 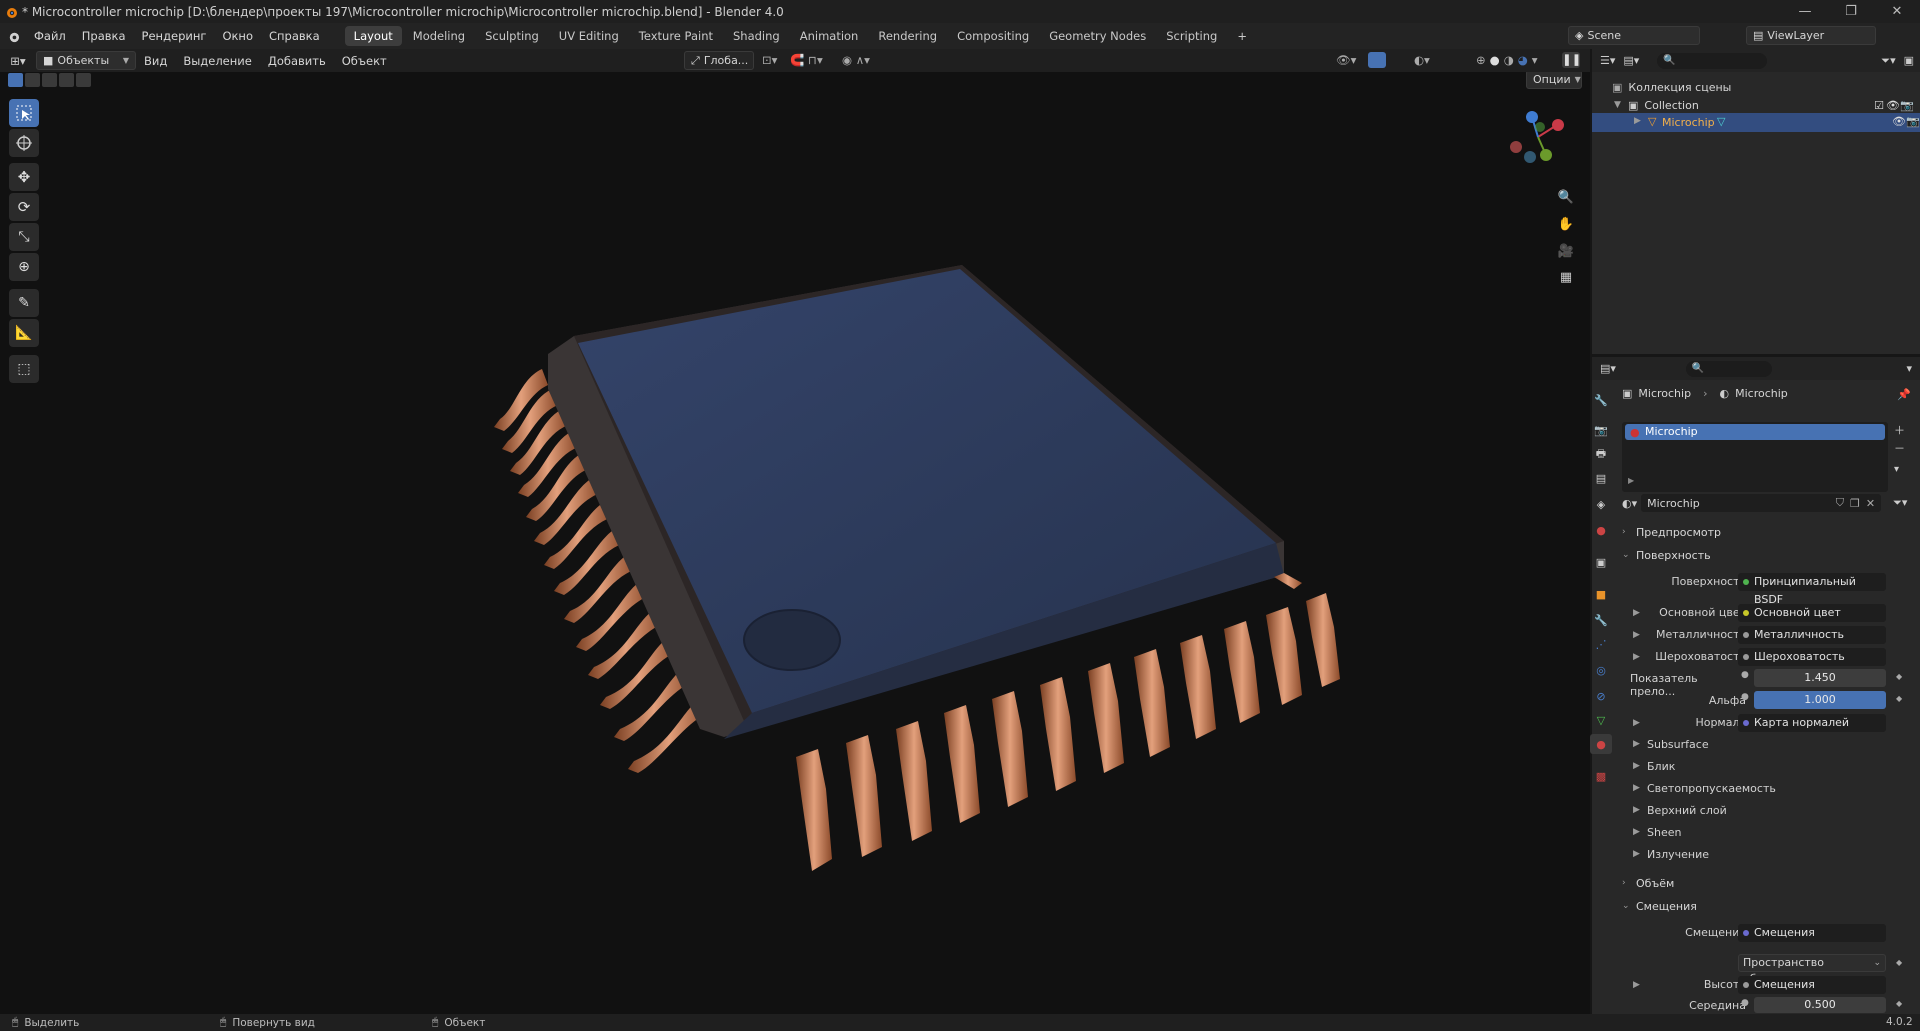 I want to click on y-axis-icon, so click(x=1546, y=155).